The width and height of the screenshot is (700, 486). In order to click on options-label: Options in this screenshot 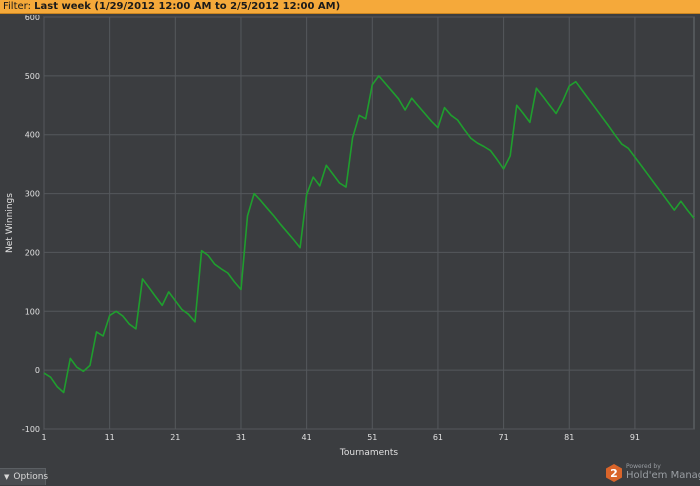, I will do `click(31, 477)`.